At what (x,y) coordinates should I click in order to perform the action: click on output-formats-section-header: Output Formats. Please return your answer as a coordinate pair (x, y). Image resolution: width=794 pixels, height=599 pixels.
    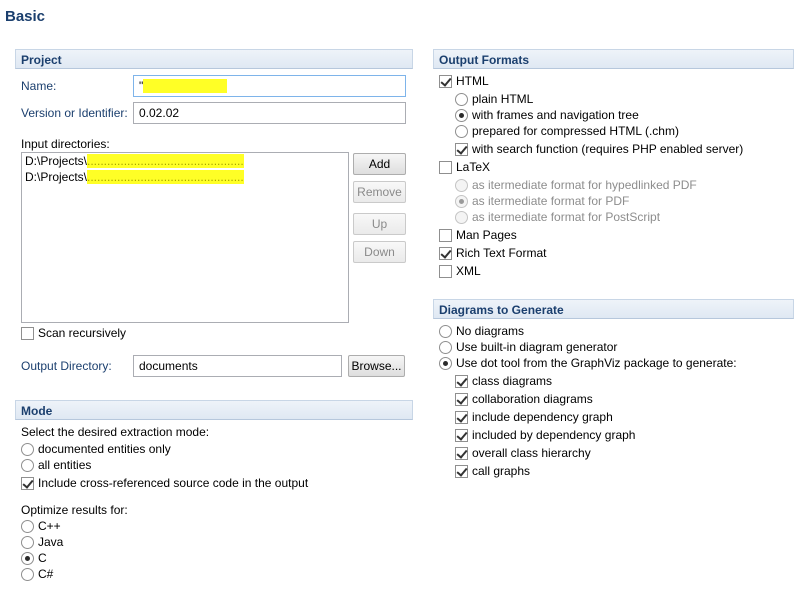
    Looking at the image, I should click on (613, 59).